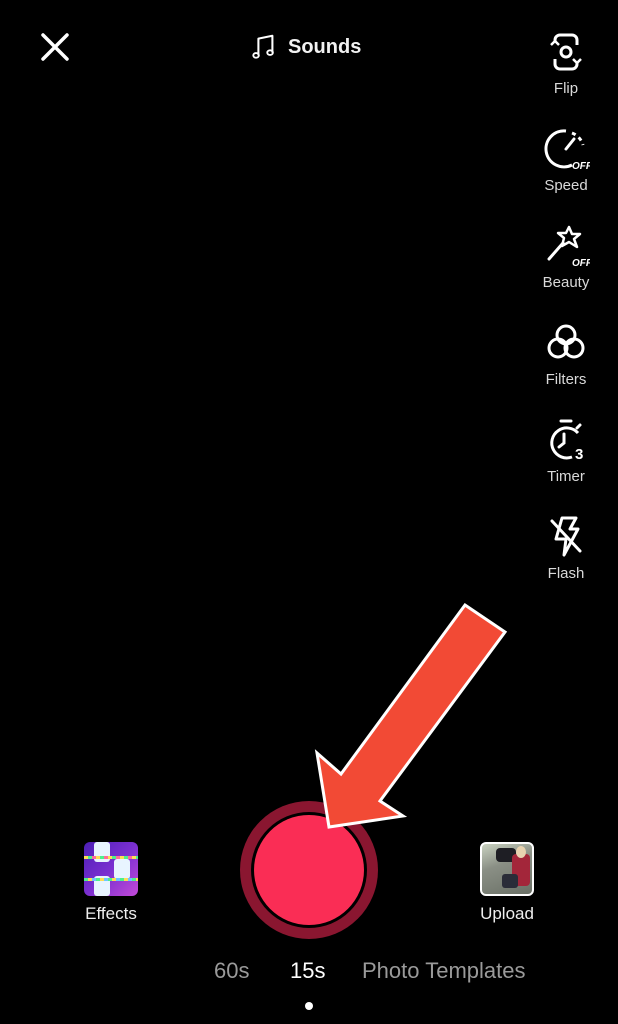 The image size is (618, 1024). I want to click on record-button-inner, so click(309, 870).